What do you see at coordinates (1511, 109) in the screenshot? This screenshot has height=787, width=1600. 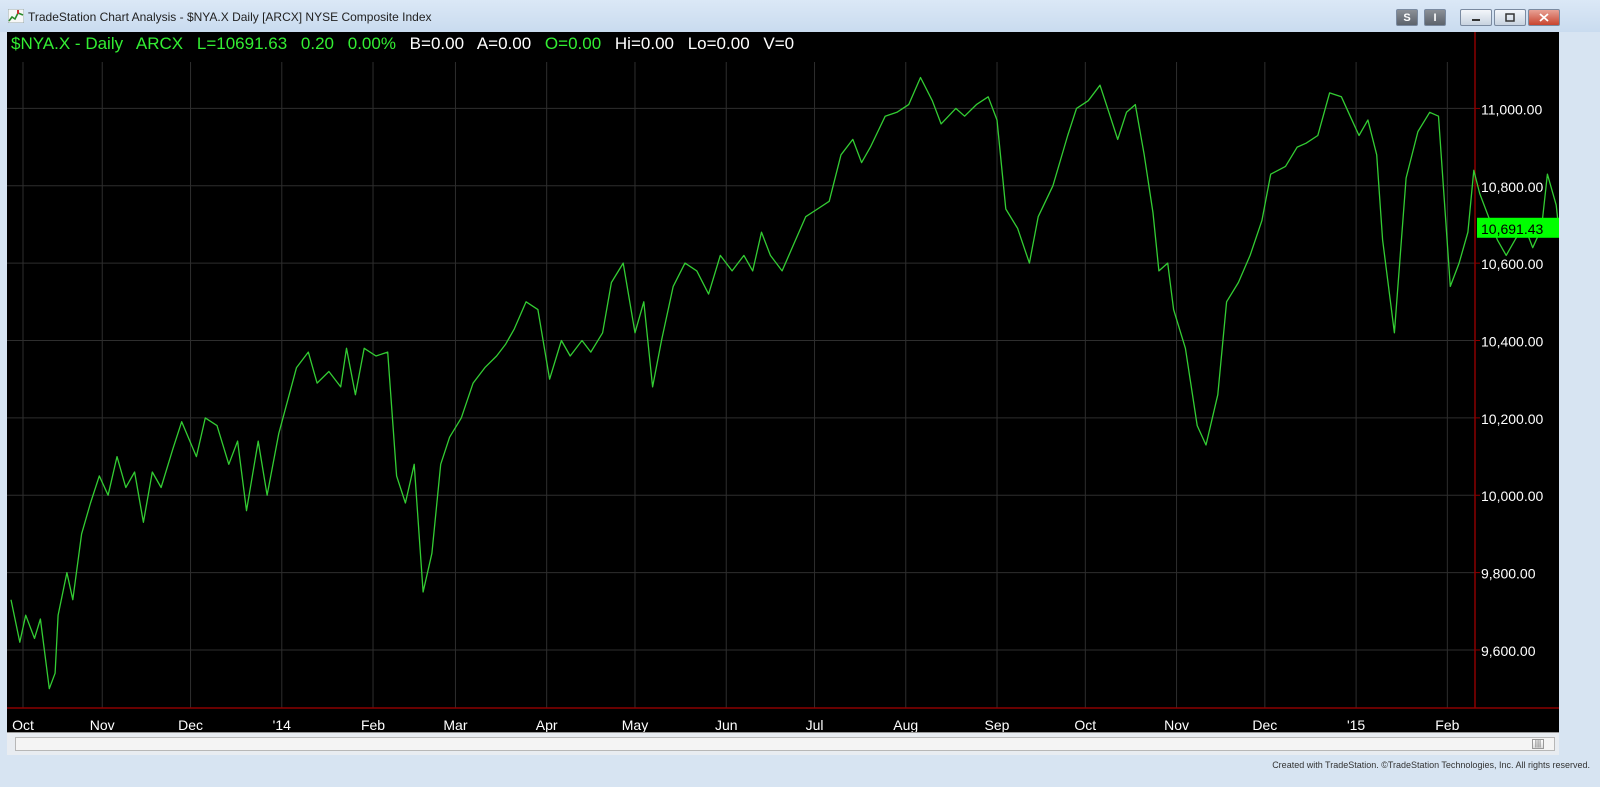 I see `y-tick-label: 11,000.00` at bounding box center [1511, 109].